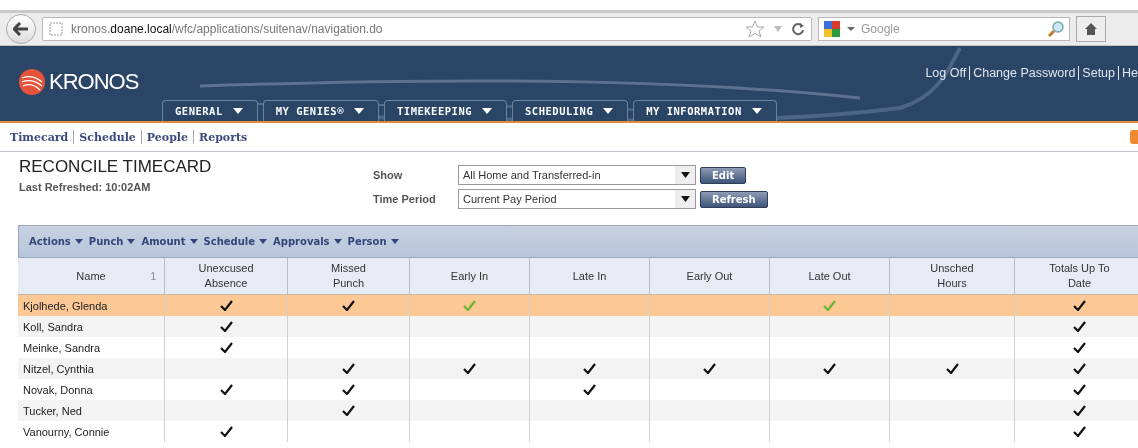  What do you see at coordinates (578, 410) in the screenshot?
I see `table-row: Tucker, Ned` at bounding box center [578, 410].